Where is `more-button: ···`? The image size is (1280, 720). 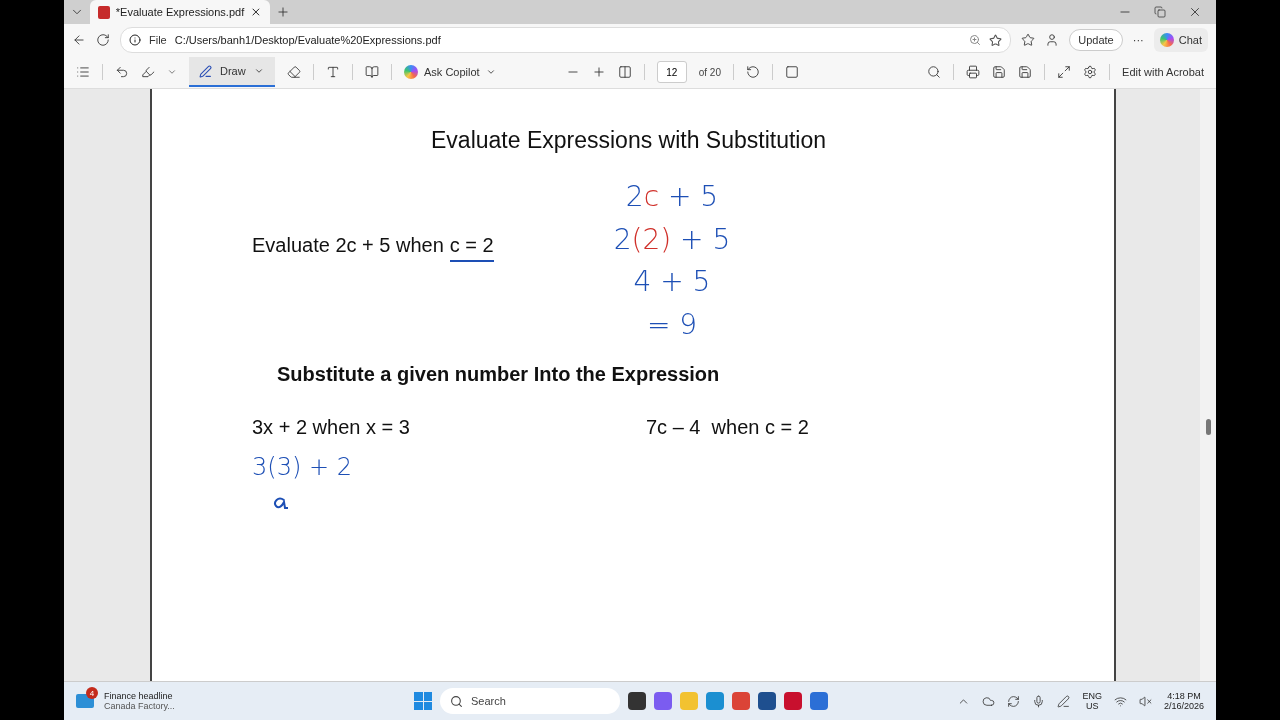
more-button: ··· is located at coordinates (1138, 40).